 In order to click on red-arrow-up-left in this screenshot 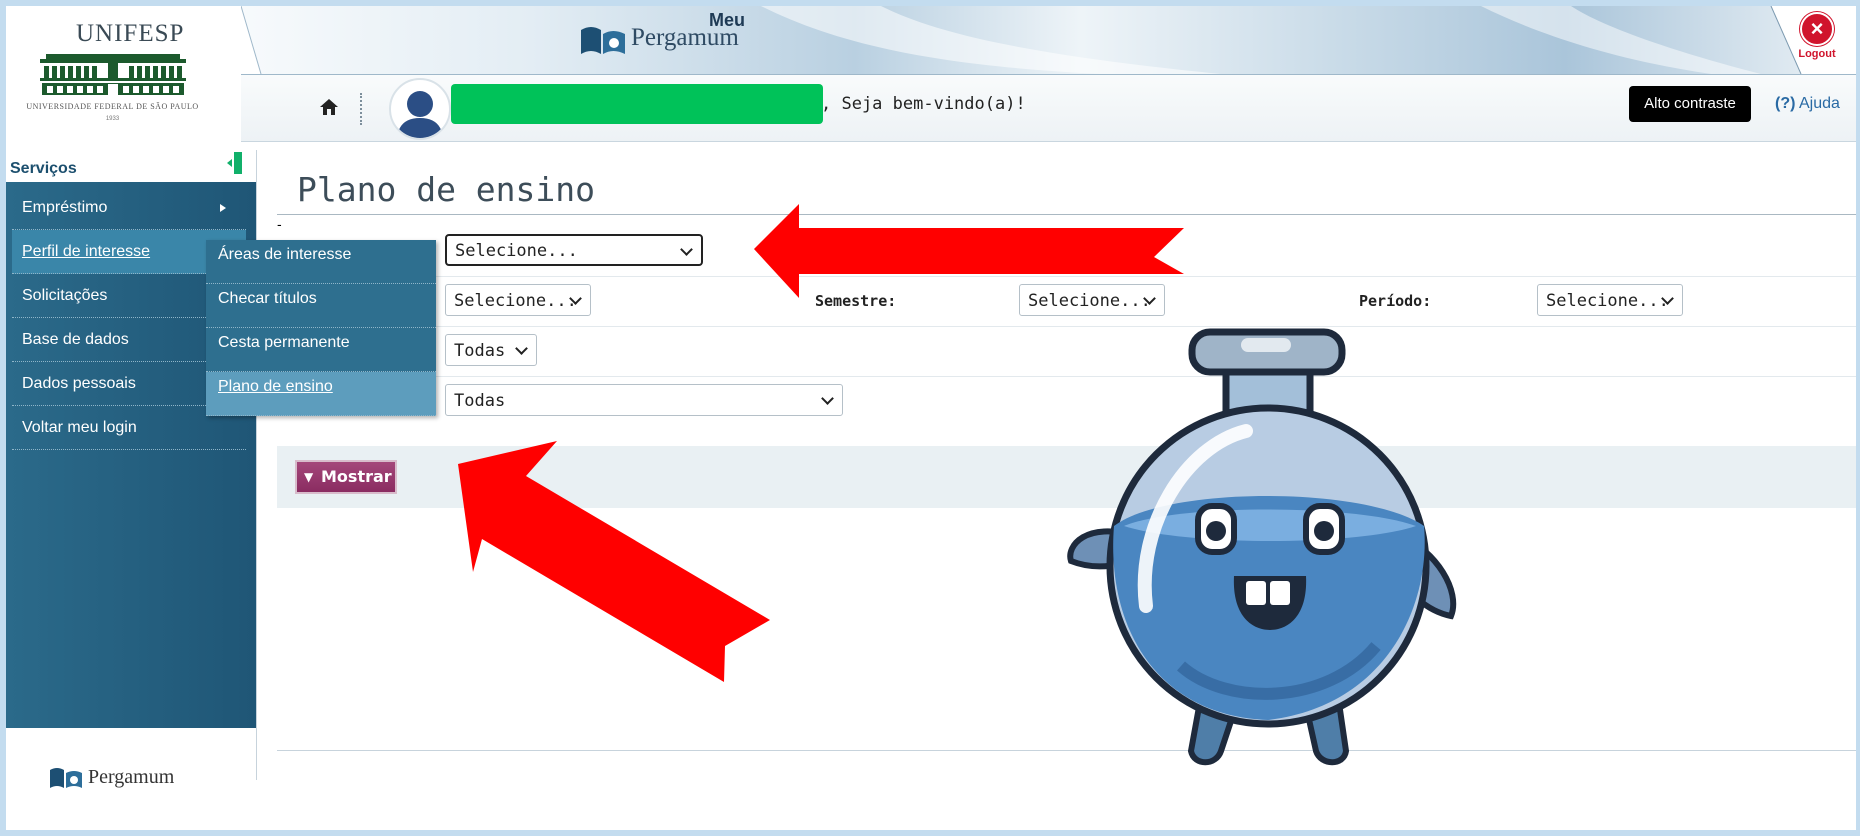, I will do `click(614, 561)`.